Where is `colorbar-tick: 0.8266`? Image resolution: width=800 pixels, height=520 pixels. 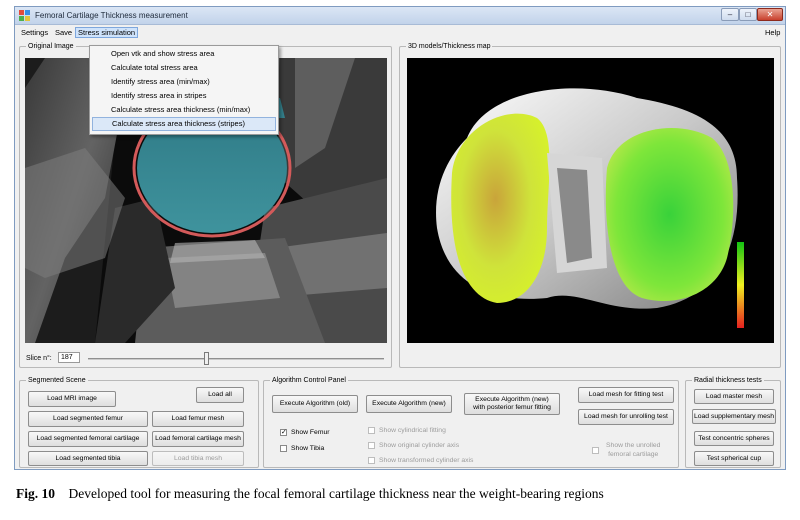
colorbar-tick: 0.8266 is located at coordinates (754, 306).